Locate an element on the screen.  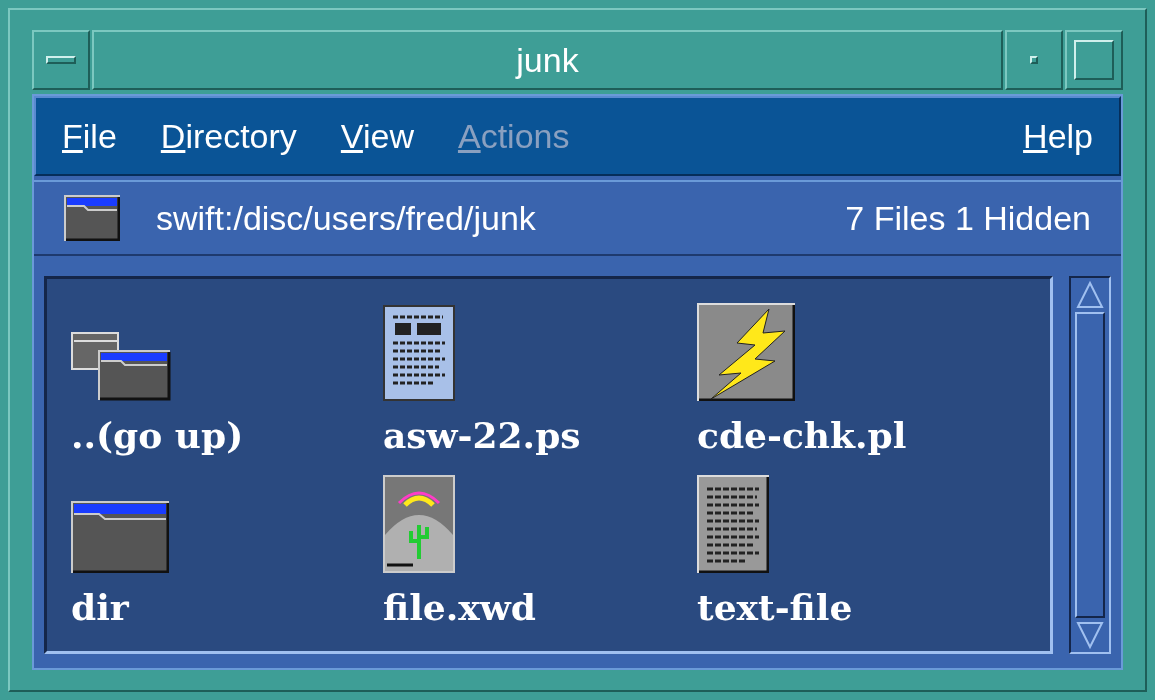
folders-icon is located at coordinates (121, 365).